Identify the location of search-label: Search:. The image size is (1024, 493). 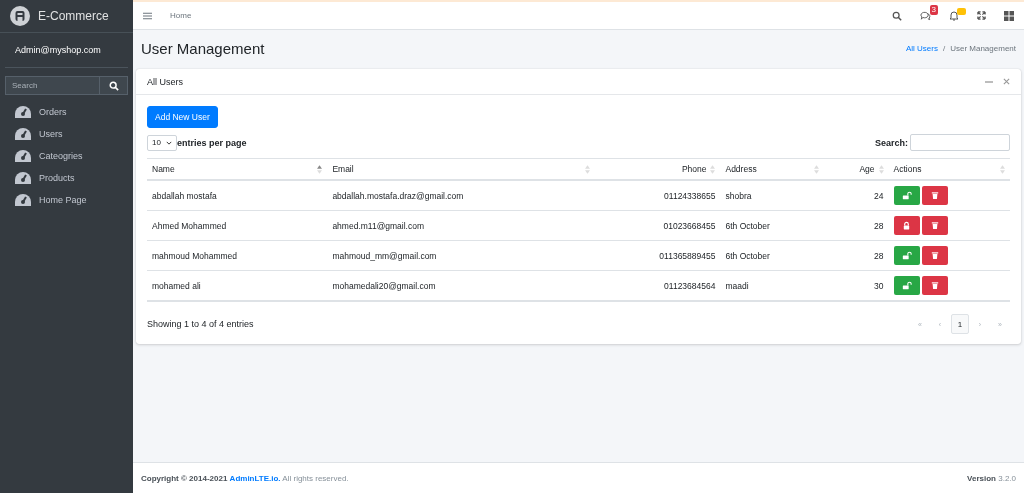
(891, 142).